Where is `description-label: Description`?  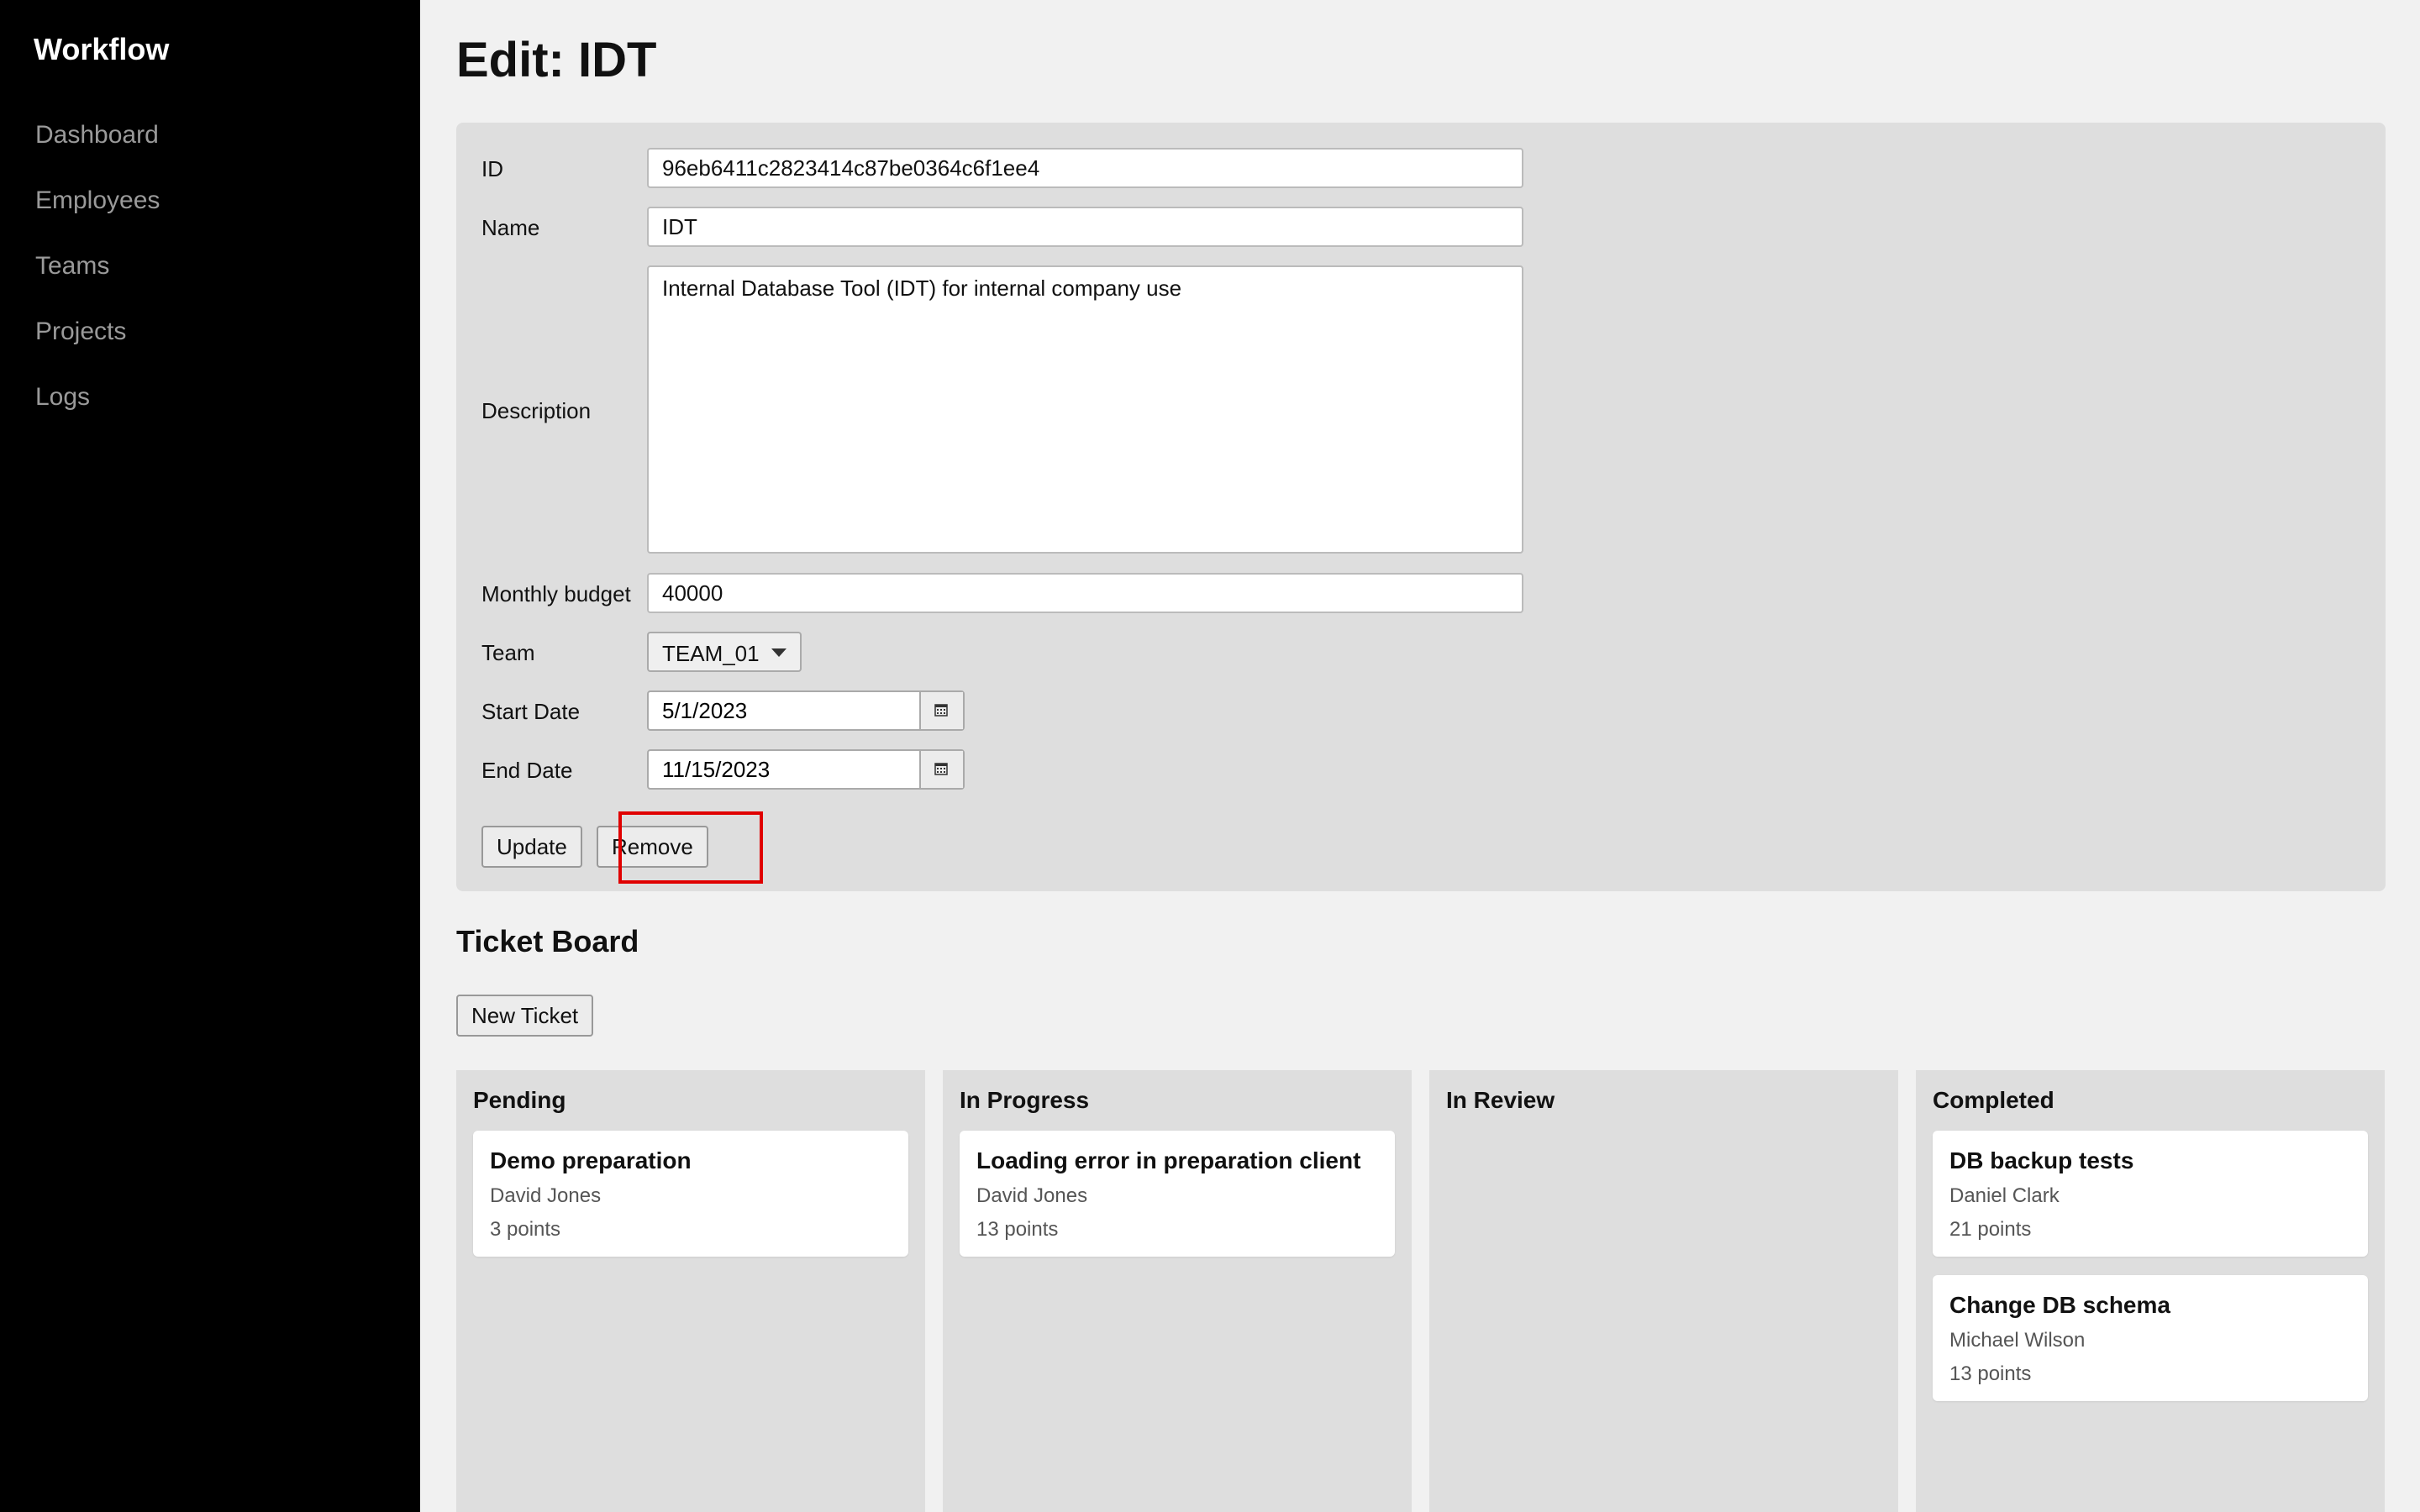 description-label: Description is located at coordinates (537, 410).